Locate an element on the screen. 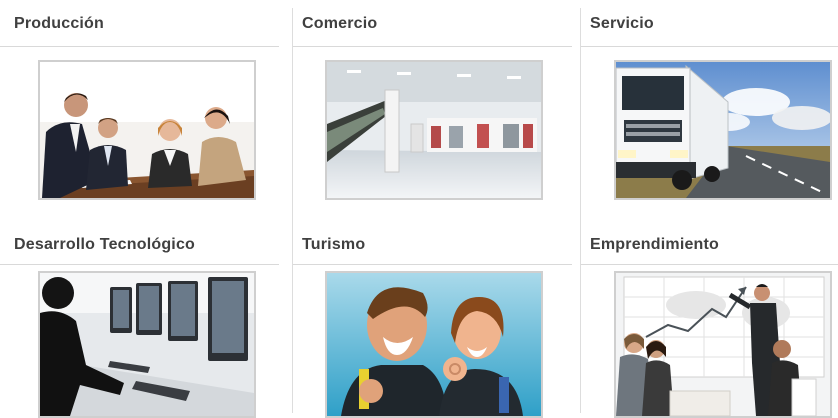 The height and width of the screenshot is (418, 838). shopping-mall-image is located at coordinates (434, 130).